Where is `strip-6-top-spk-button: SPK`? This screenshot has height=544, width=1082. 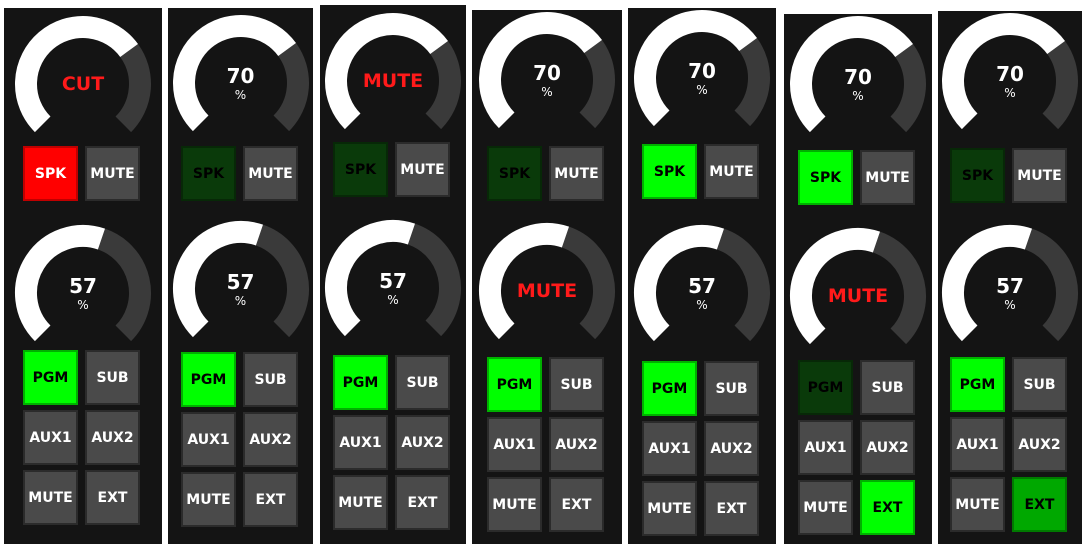
strip-6-top-spk-button: SPK is located at coordinates (825, 177).